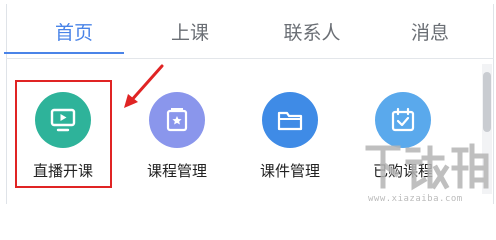  What do you see at coordinates (312, 31) in the screenshot?
I see `tab-contacts: 联系人` at bounding box center [312, 31].